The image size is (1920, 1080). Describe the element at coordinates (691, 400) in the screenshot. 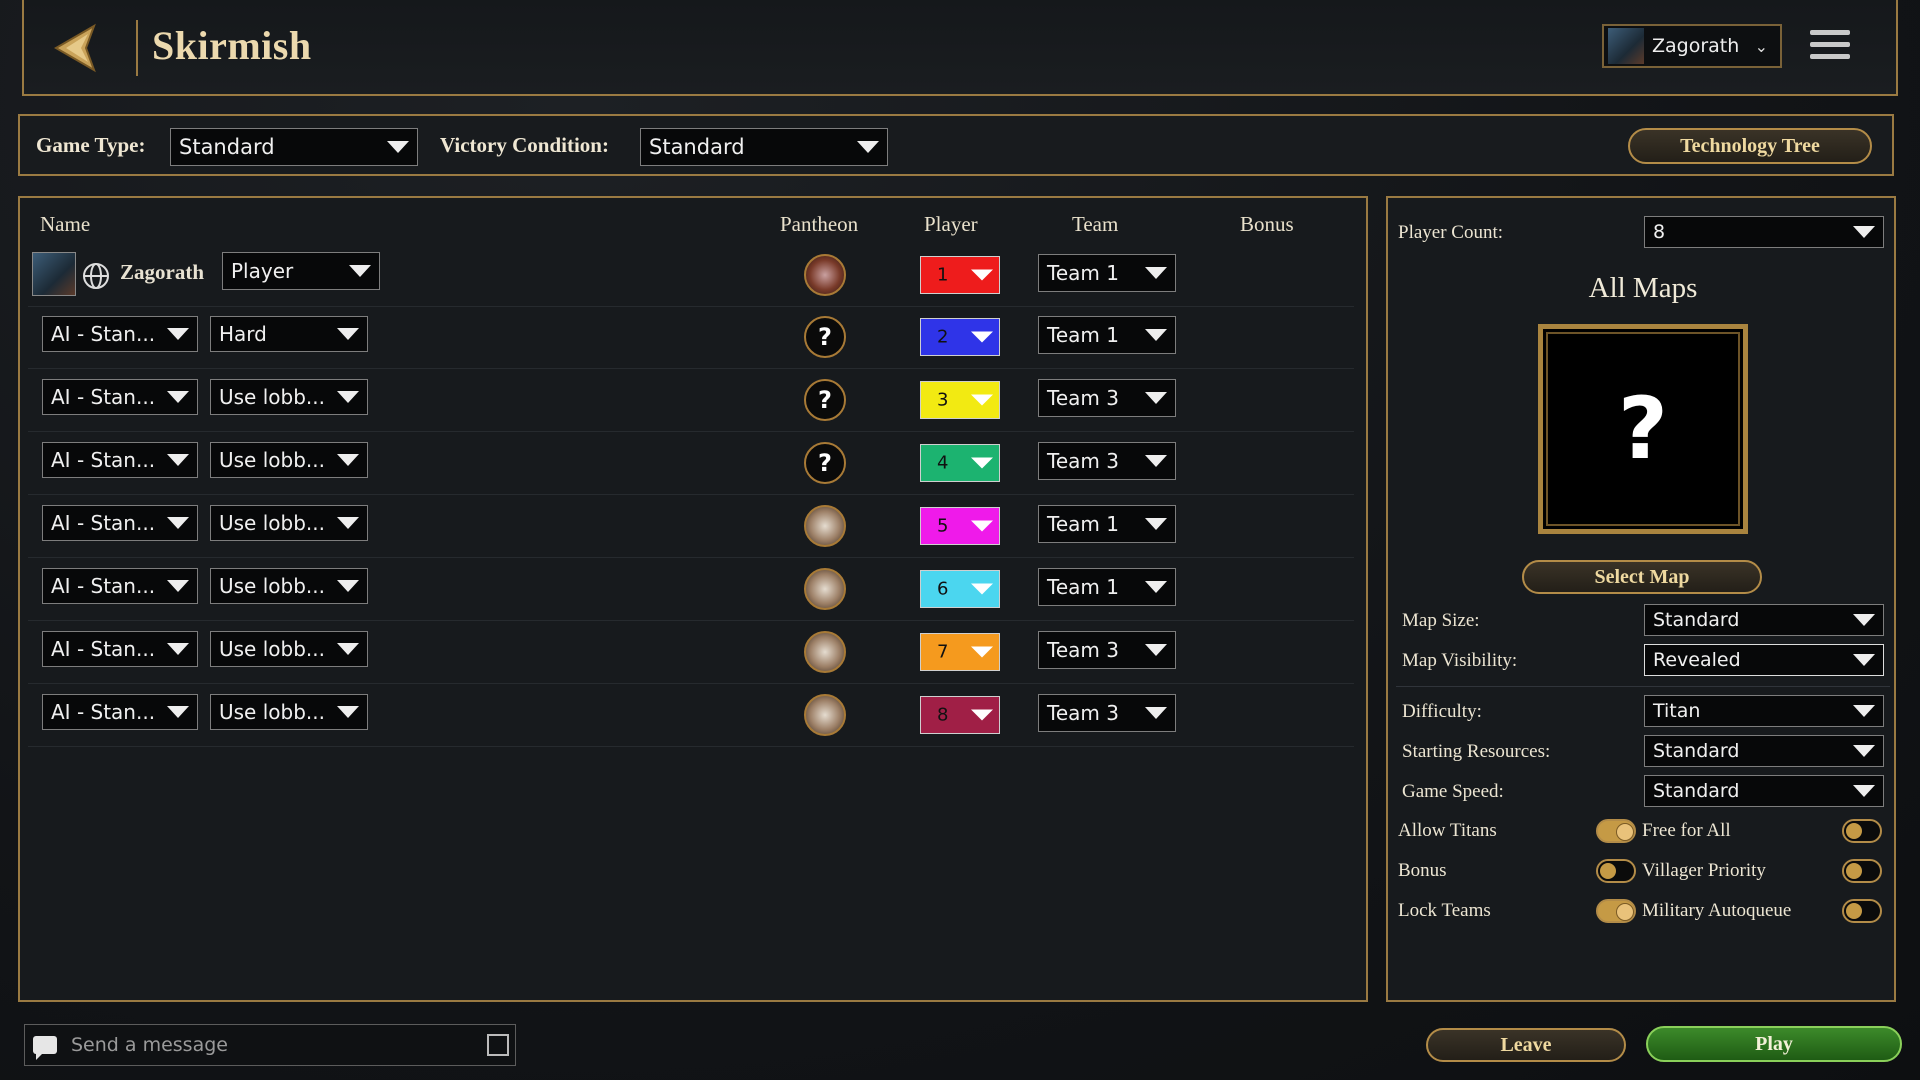

I see `ai-player-row: AI - Stan... Use lobb...? 3 Team 3` at that location.